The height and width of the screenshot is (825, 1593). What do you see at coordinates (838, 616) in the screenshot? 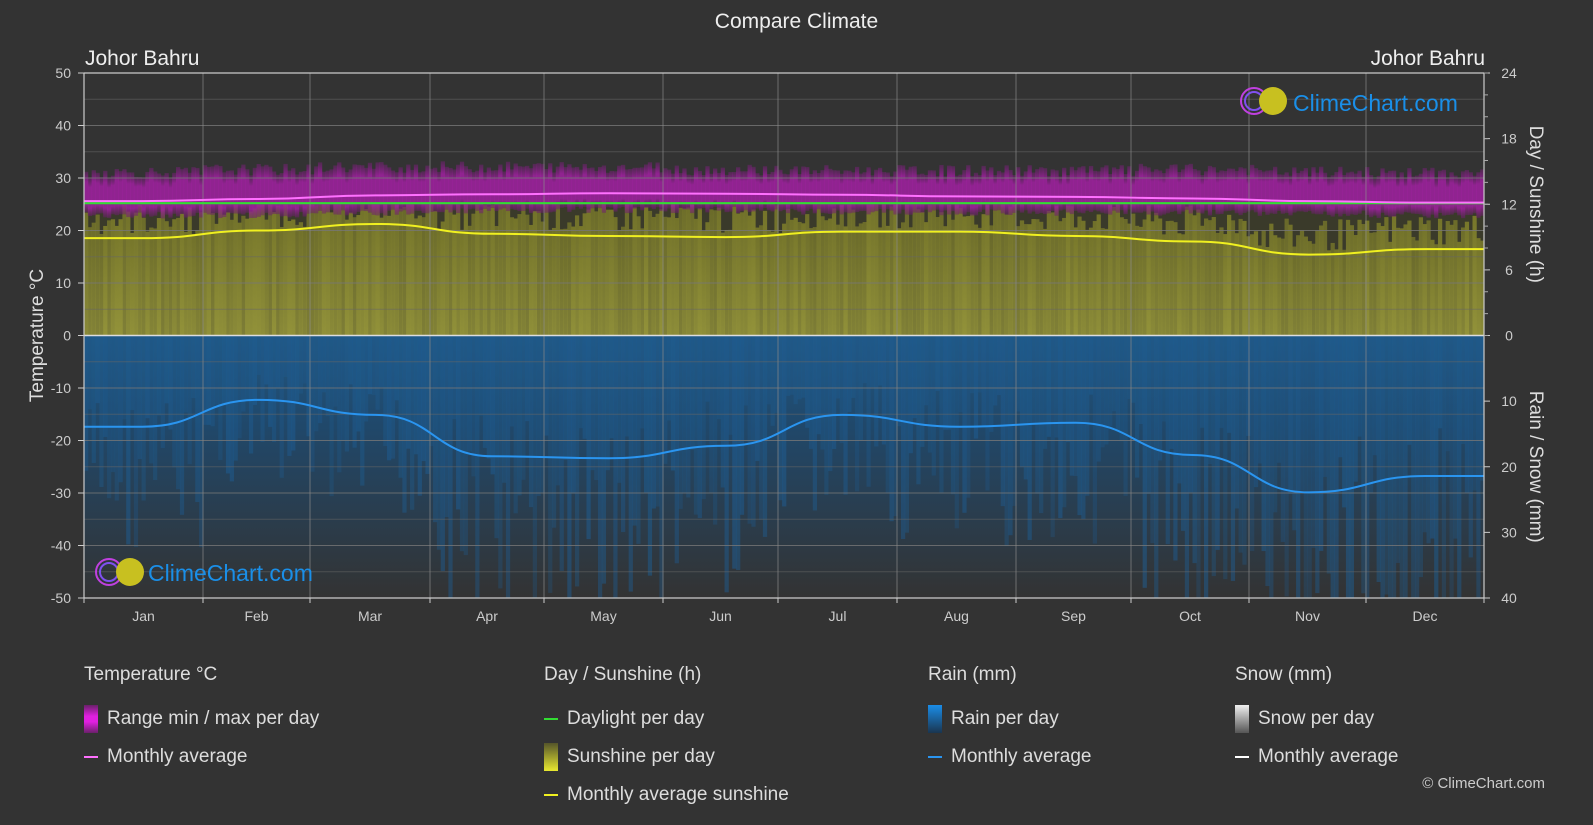
I see `x-tick-label: Jul` at bounding box center [838, 616].